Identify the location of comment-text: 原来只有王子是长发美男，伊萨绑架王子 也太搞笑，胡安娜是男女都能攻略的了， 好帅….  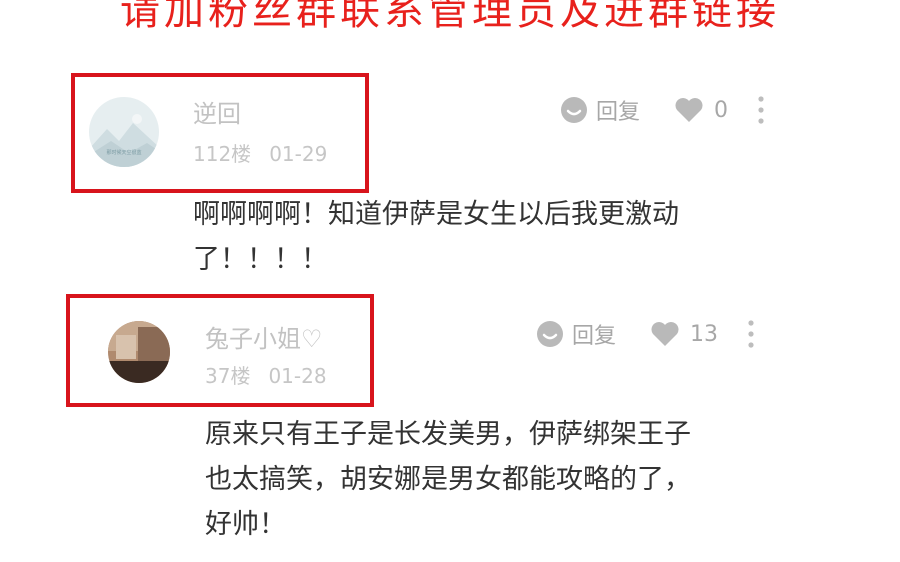
(448, 479).